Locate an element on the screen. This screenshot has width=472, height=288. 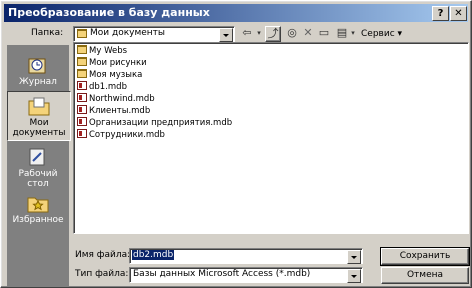
place-desktop: Рабочий стол is located at coordinates (38, 166).